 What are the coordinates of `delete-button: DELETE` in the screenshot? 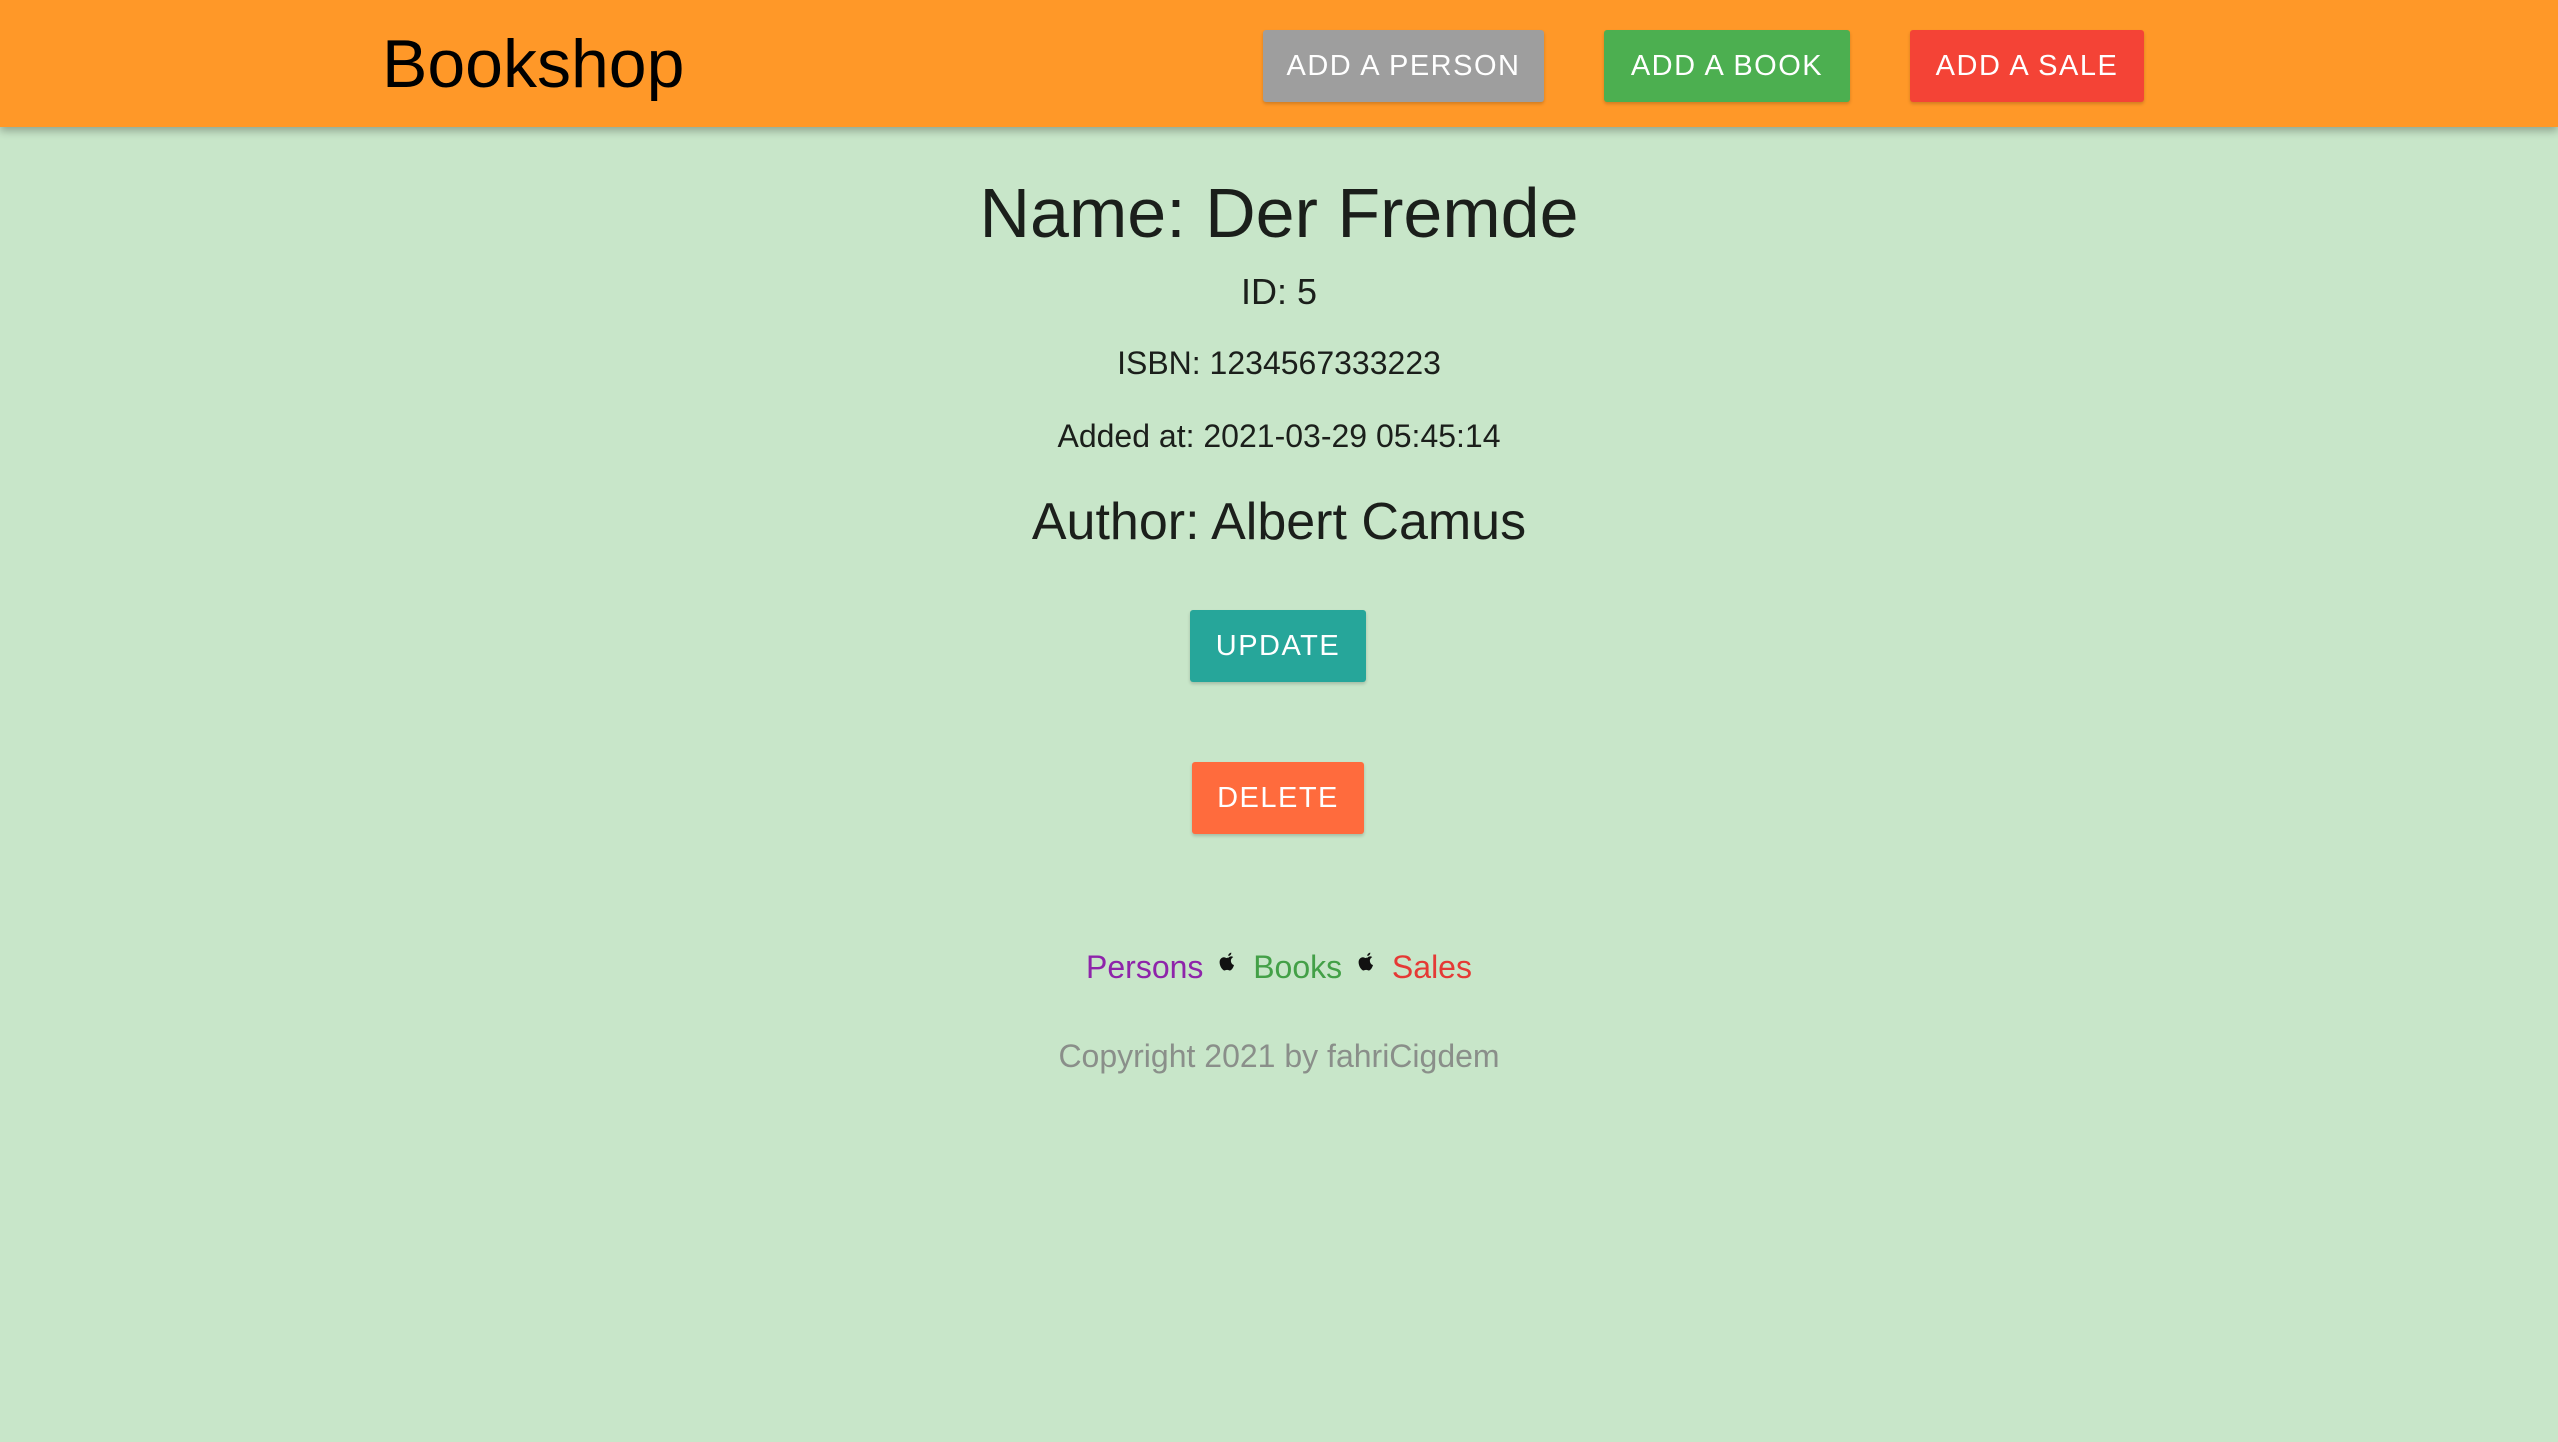 It's located at (1278, 798).